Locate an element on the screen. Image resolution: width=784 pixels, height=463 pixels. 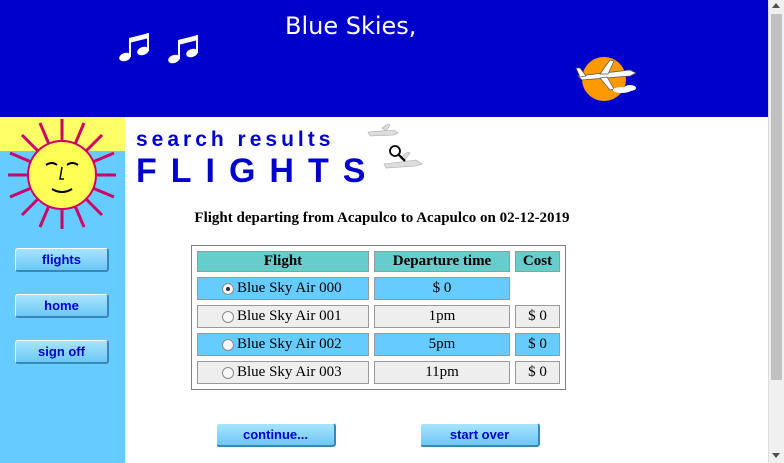
vertical-scrollbar is located at coordinates (776, 231).